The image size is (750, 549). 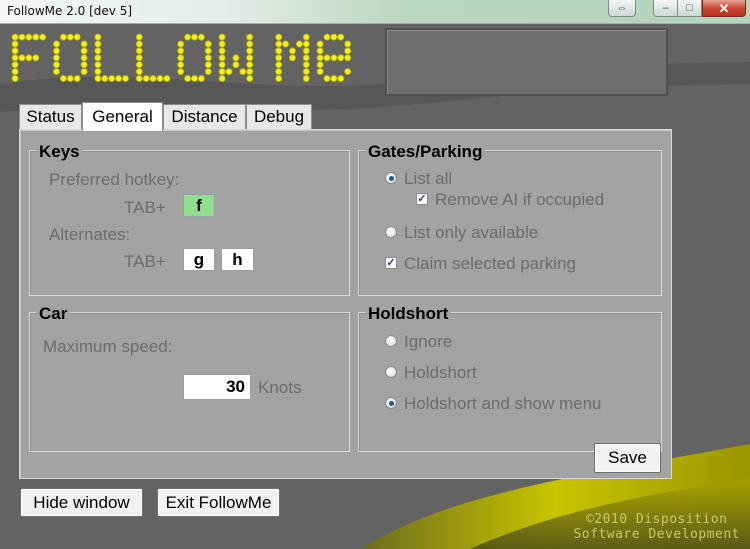 I want to click on list-available-label: List only available, so click(x=471, y=233).